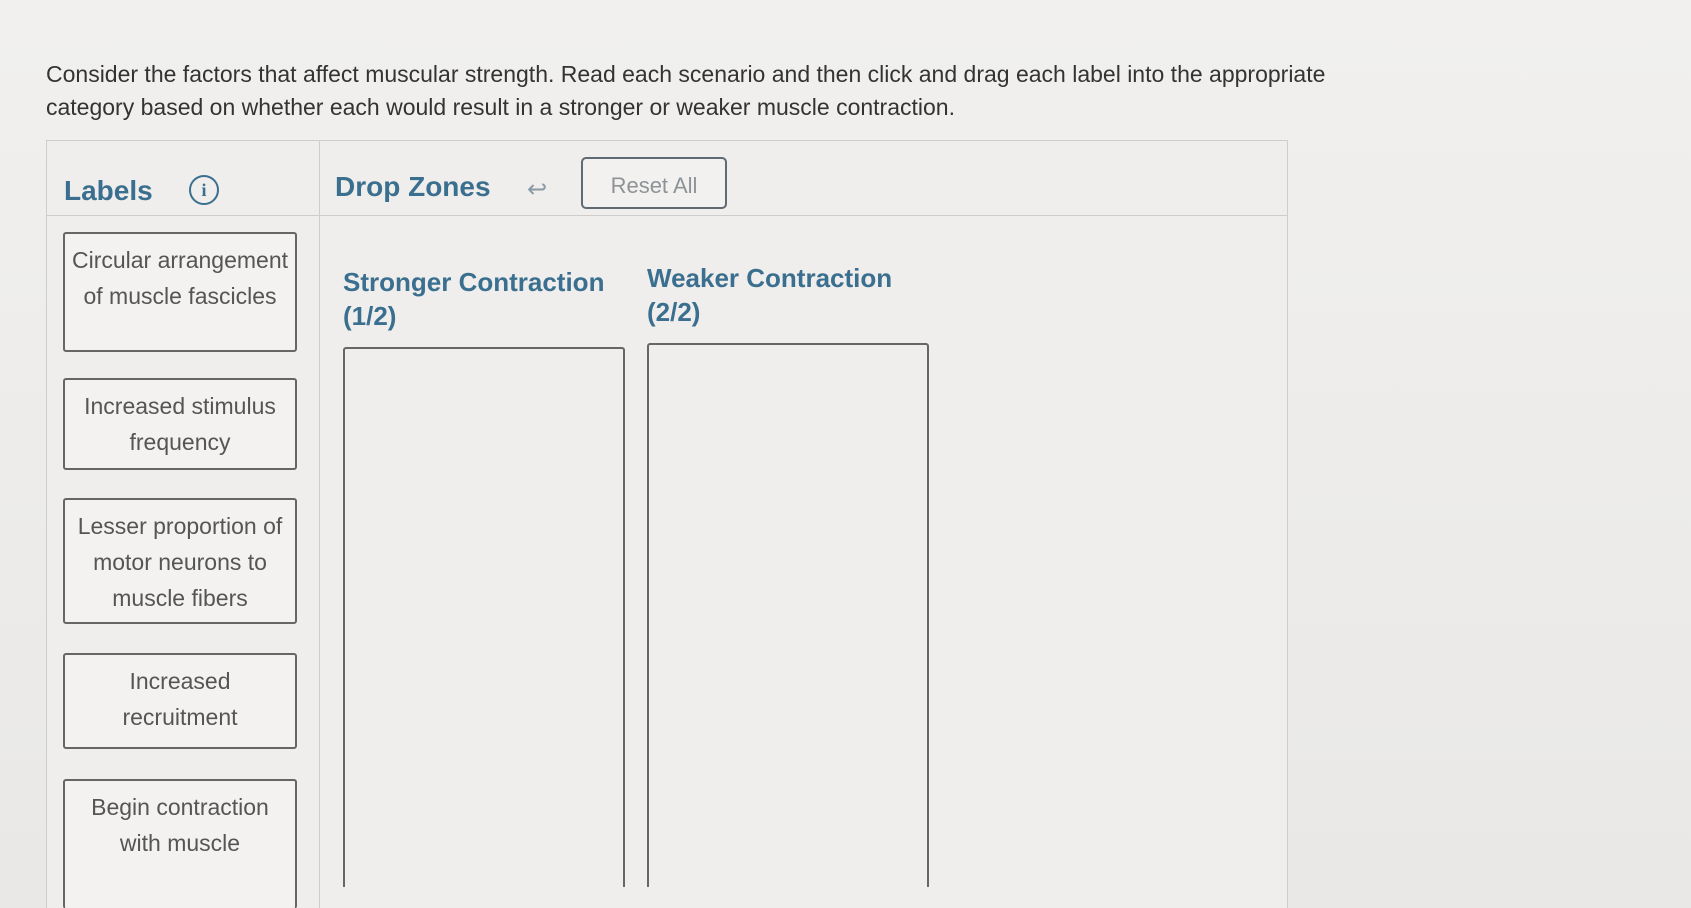 Image resolution: width=1691 pixels, height=908 pixels. Describe the element at coordinates (654, 183) in the screenshot. I see `reset-all-button: Reset All` at that location.